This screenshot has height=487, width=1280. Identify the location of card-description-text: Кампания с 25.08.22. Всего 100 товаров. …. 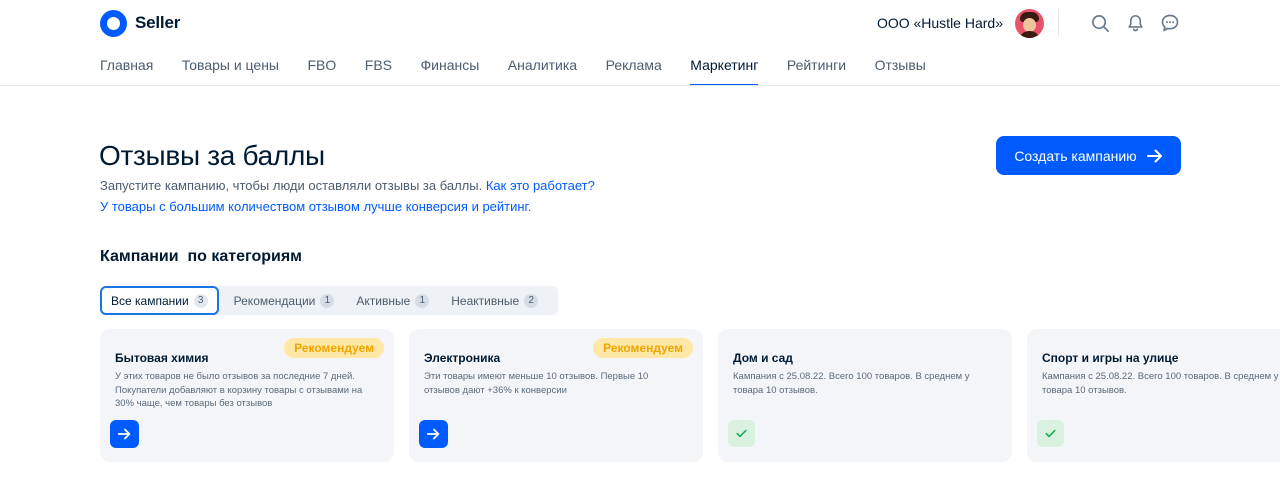
(1160, 383).